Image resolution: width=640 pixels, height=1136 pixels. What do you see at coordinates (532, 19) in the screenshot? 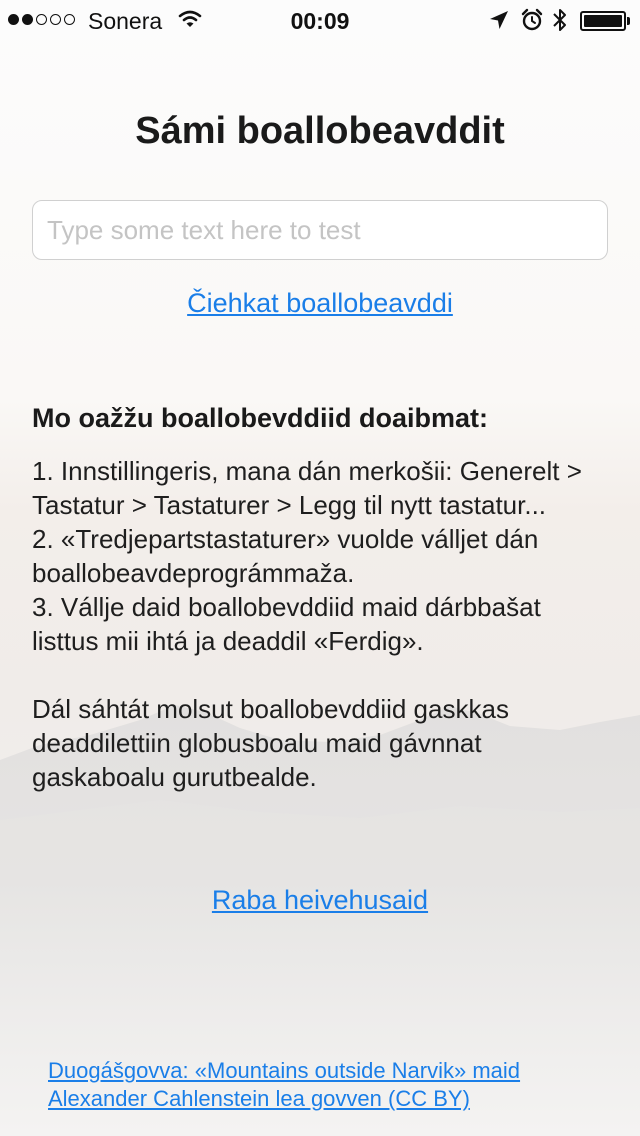
I see `alarm-clock-icon` at bounding box center [532, 19].